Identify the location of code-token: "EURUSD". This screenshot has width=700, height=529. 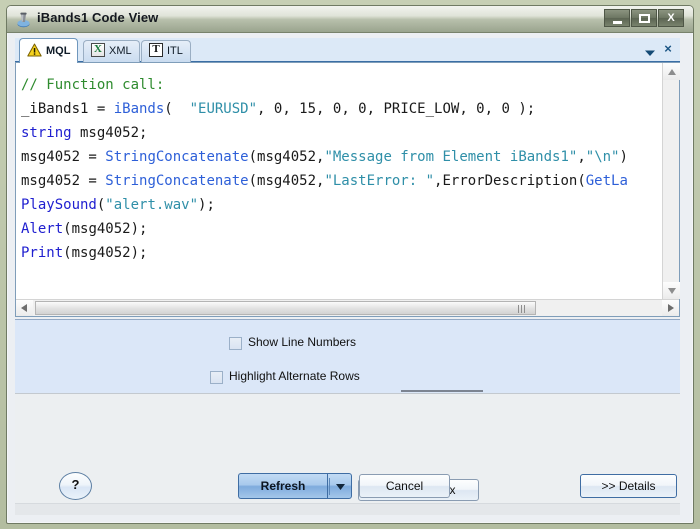
(223, 109).